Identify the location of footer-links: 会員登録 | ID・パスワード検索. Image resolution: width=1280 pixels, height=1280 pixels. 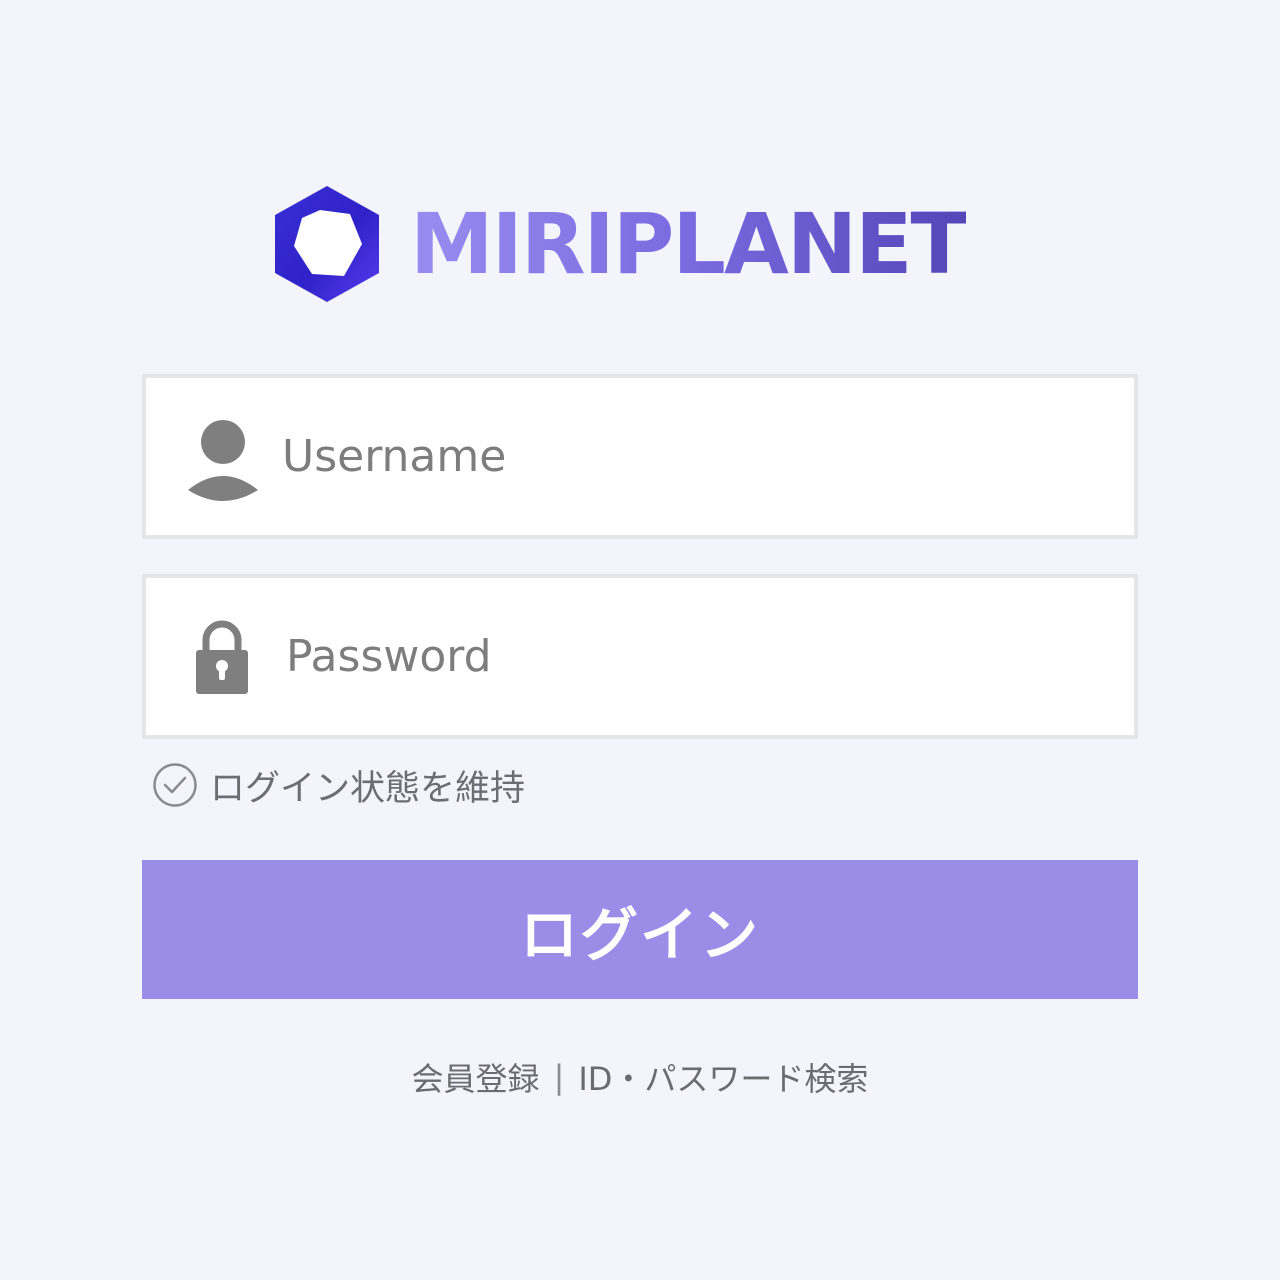
(640, 1077).